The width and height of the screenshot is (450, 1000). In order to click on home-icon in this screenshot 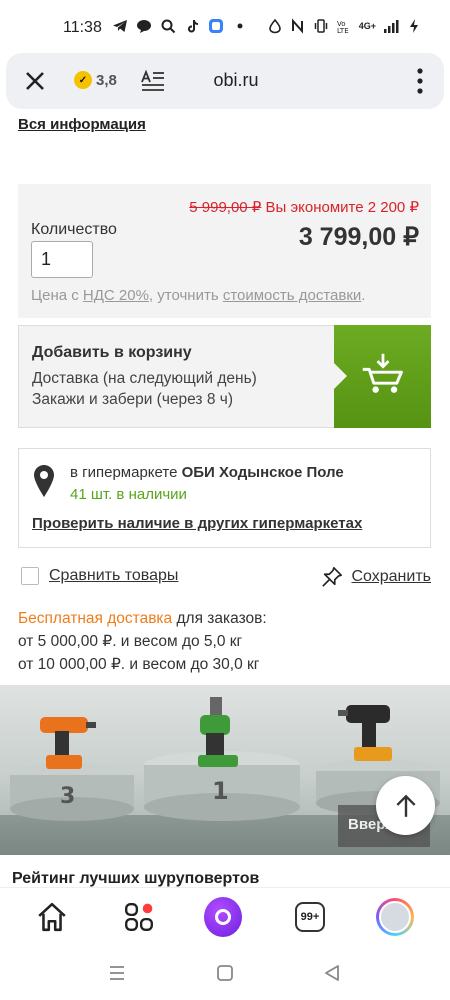, I will do `click(52, 917)`.